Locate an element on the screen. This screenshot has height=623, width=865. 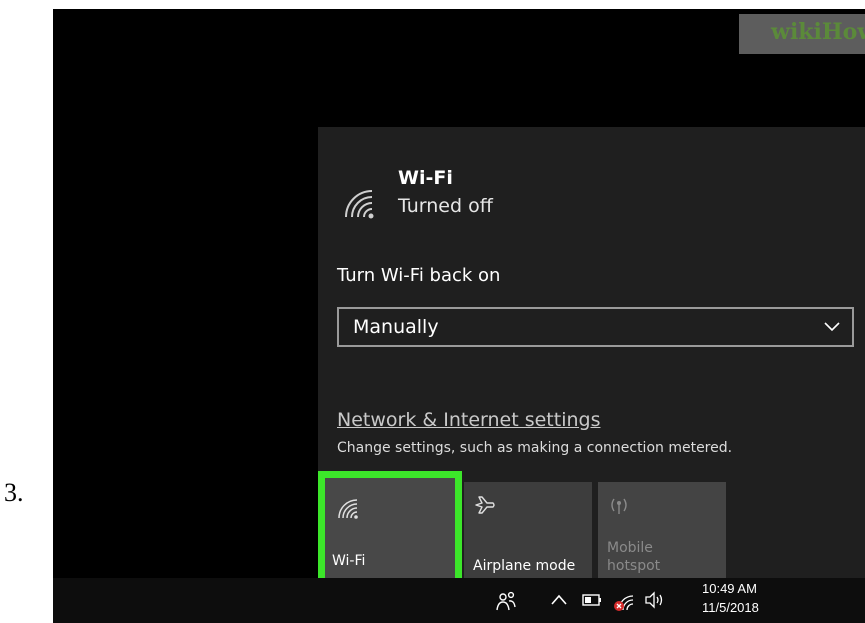
wifi-icon is located at coordinates (348, 509).